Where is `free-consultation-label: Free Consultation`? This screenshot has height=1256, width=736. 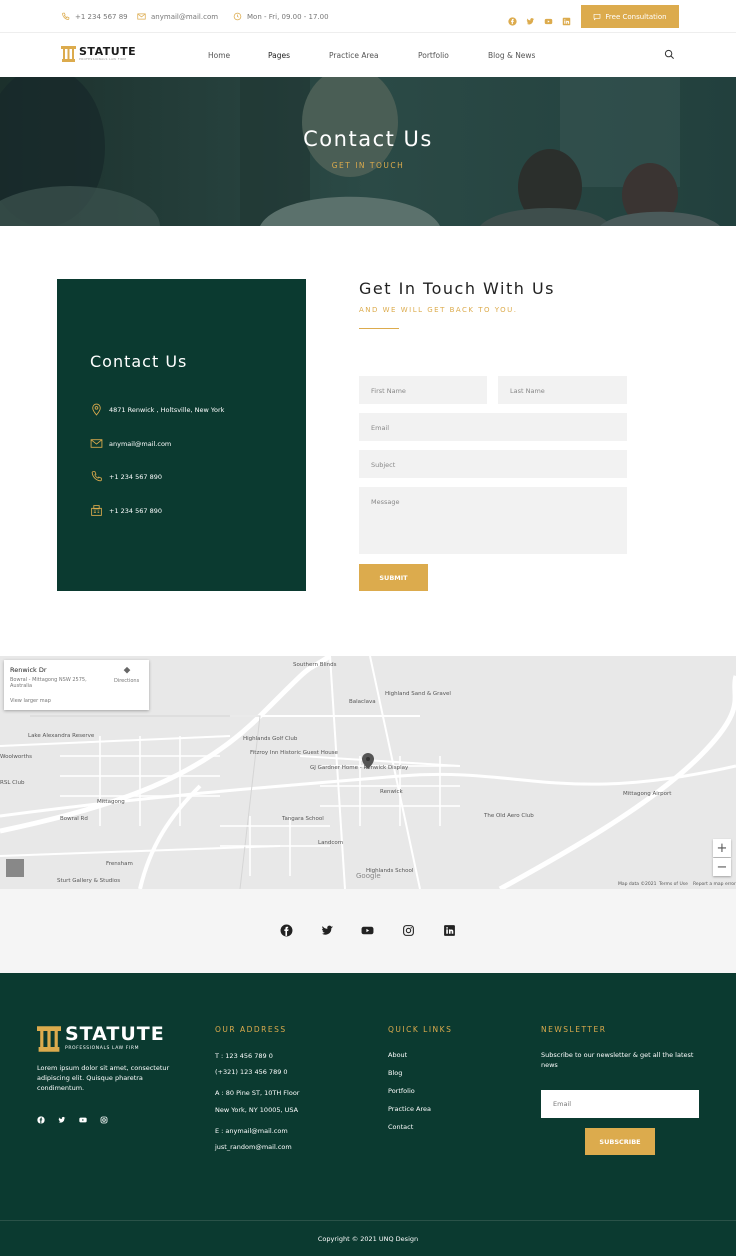 free-consultation-label: Free Consultation is located at coordinates (636, 16).